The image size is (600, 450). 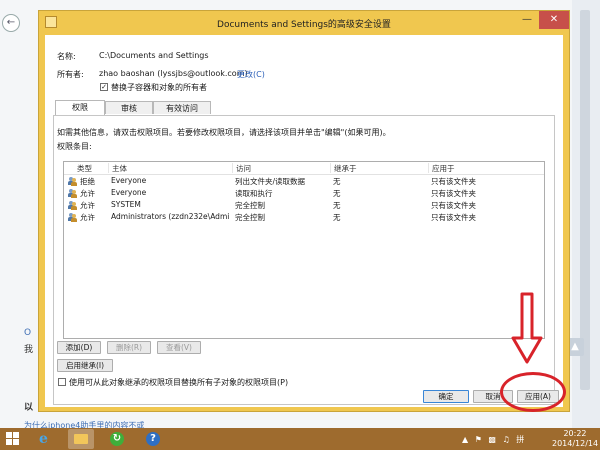 What do you see at coordinates (85, 365) in the screenshot?
I see `enable-inheritance-button: 启用继承(I)` at bounding box center [85, 365].